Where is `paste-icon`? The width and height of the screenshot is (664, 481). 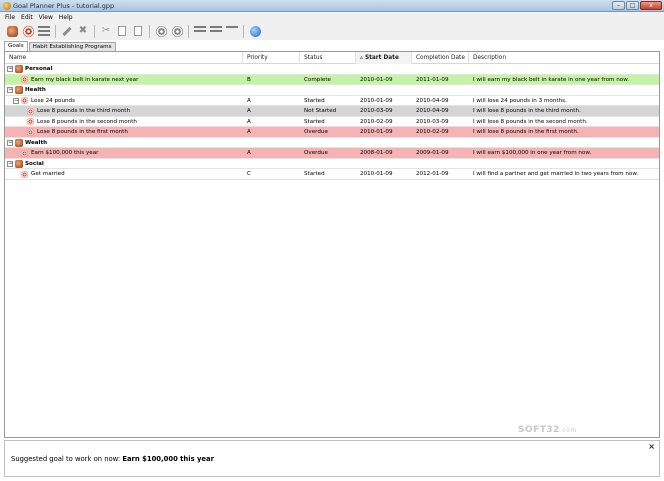 paste-icon is located at coordinates (138, 31).